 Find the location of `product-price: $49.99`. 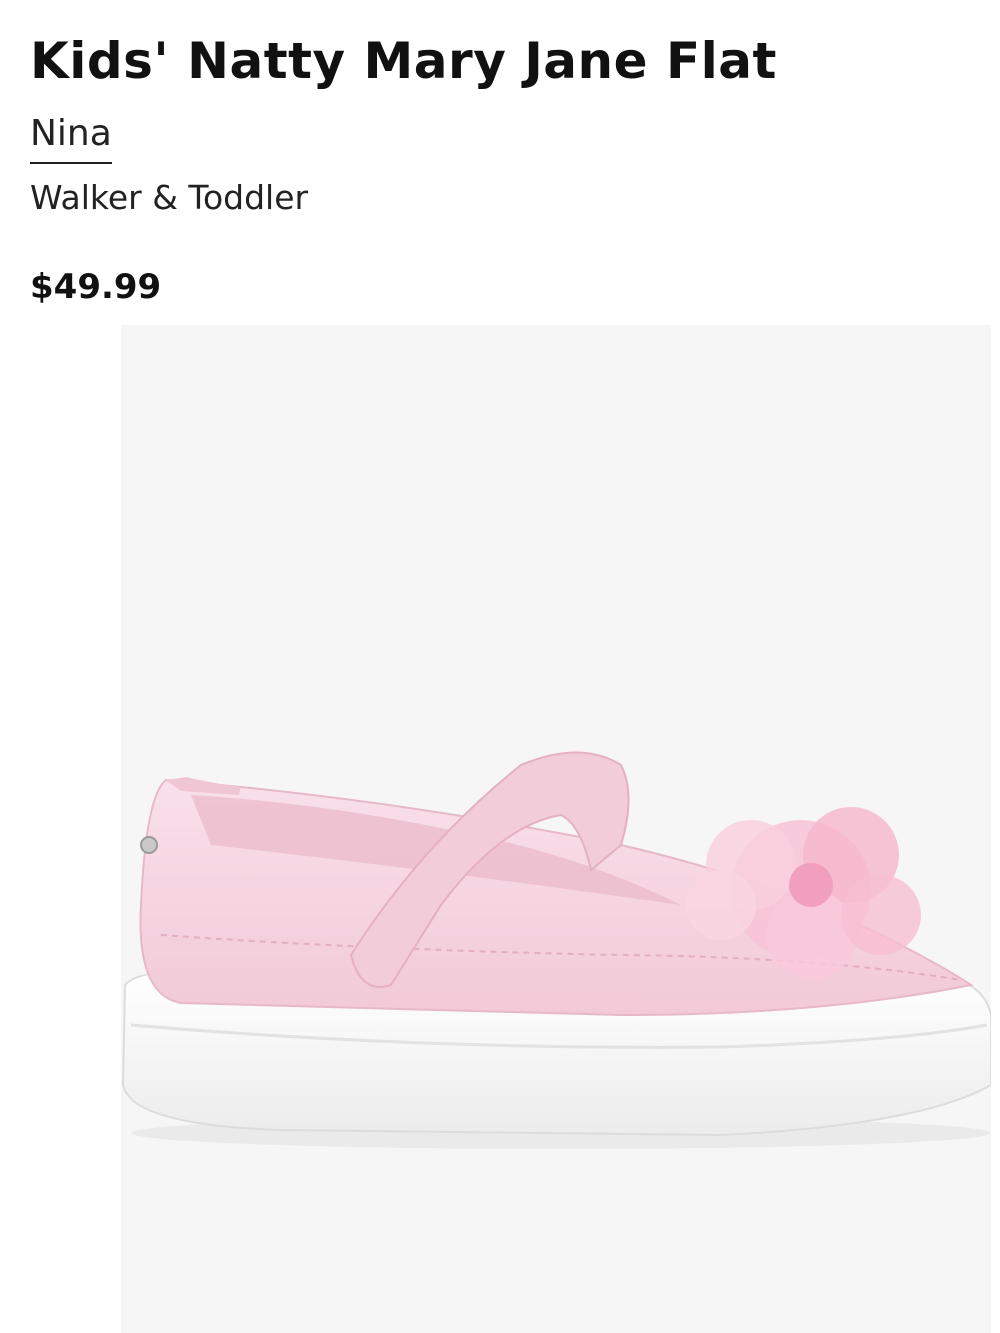

product-price: $49.99 is located at coordinates (96, 287).